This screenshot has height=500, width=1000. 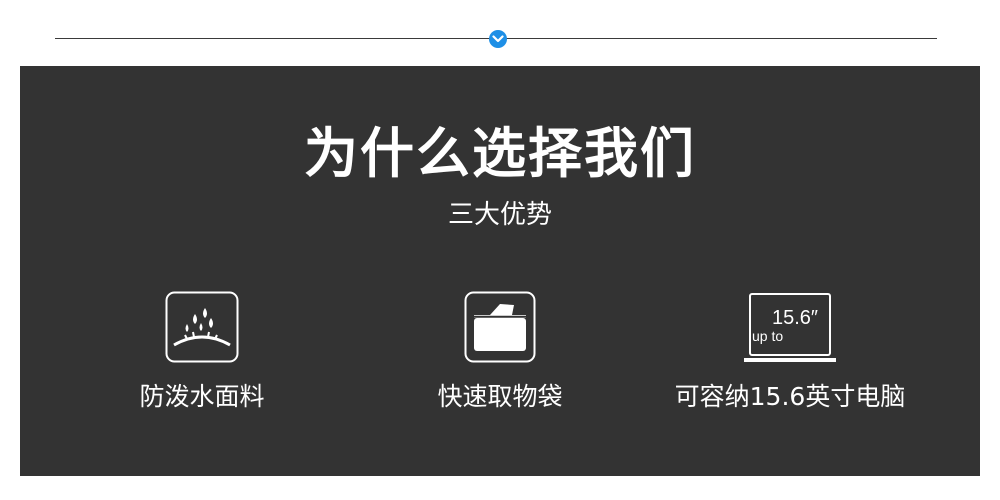 What do you see at coordinates (500, 153) in the screenshot?
I see `section-title: 为什么选择我们` at bounding box center [500, 153].